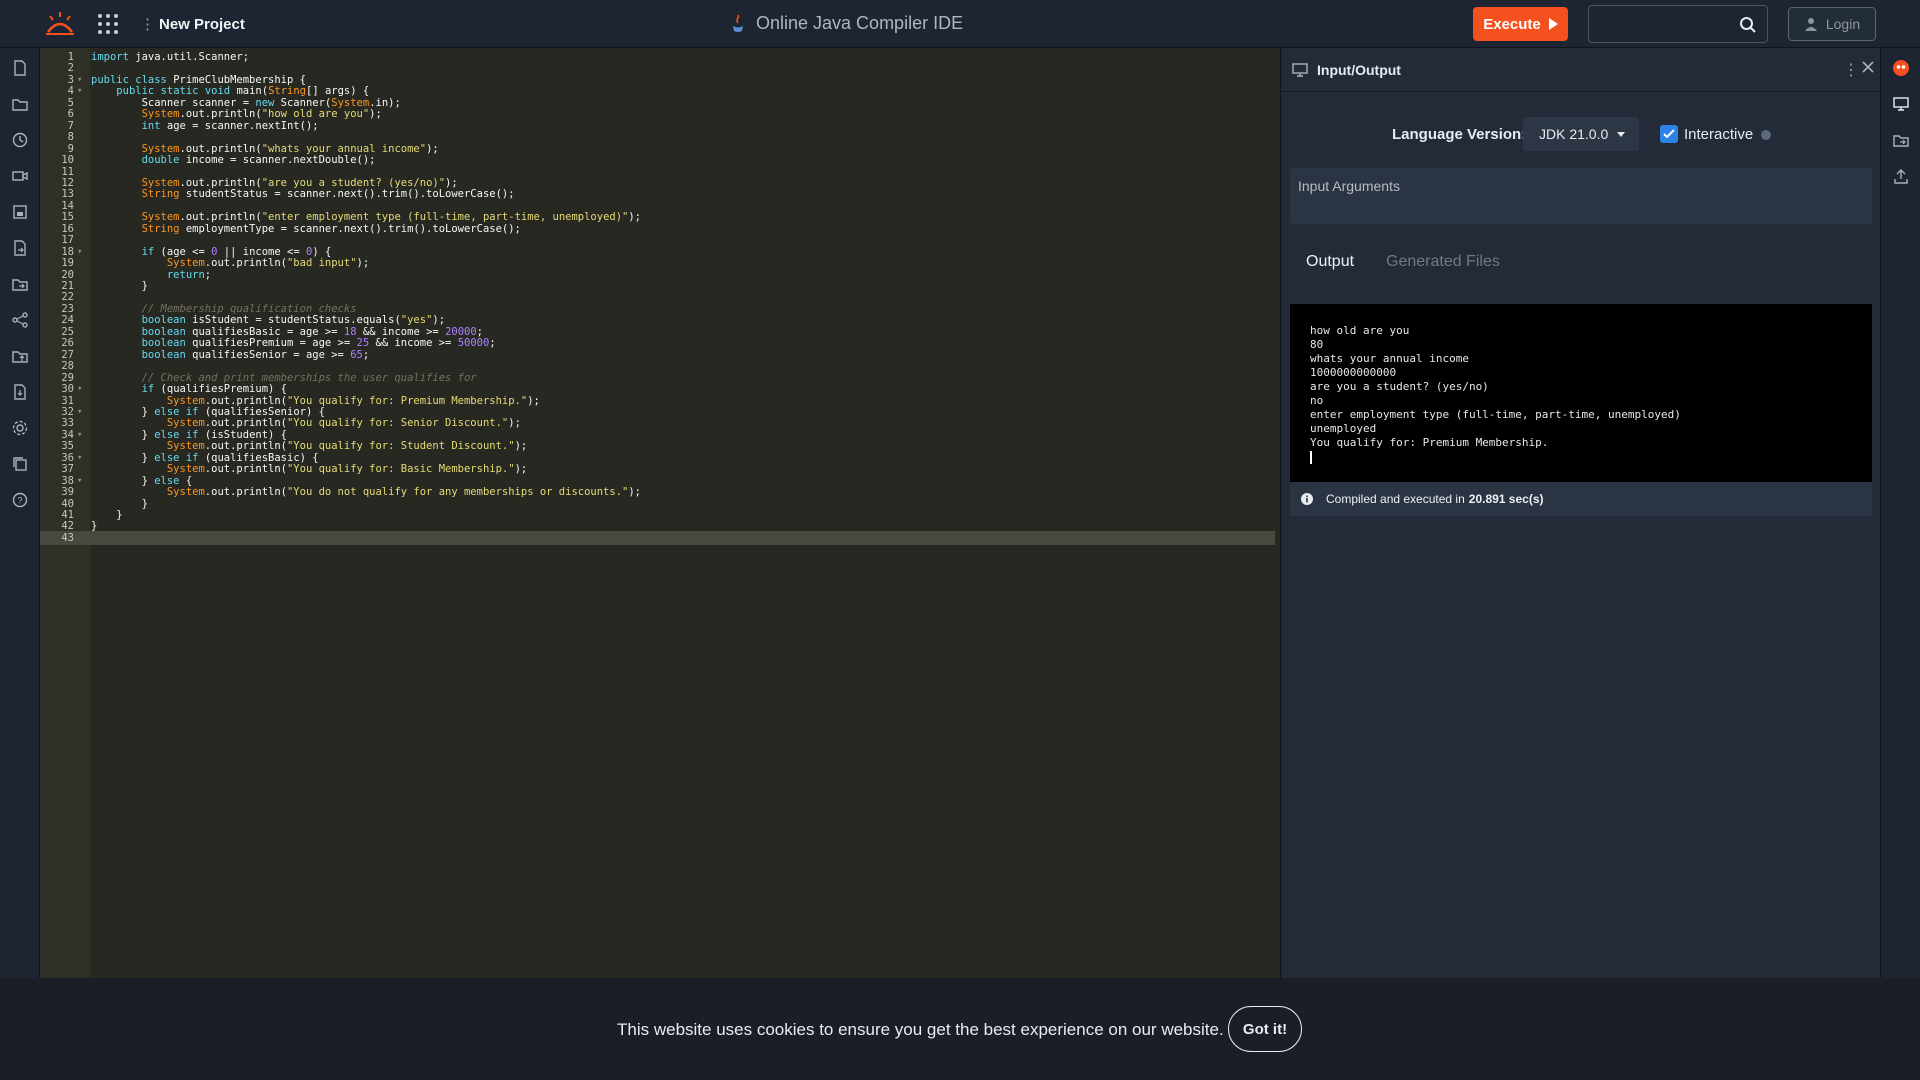  What do you see at coordinates (1901, 68) in the screenshot?
I see `jdoodle-bot-icon` at bounding box center [1901, 68].